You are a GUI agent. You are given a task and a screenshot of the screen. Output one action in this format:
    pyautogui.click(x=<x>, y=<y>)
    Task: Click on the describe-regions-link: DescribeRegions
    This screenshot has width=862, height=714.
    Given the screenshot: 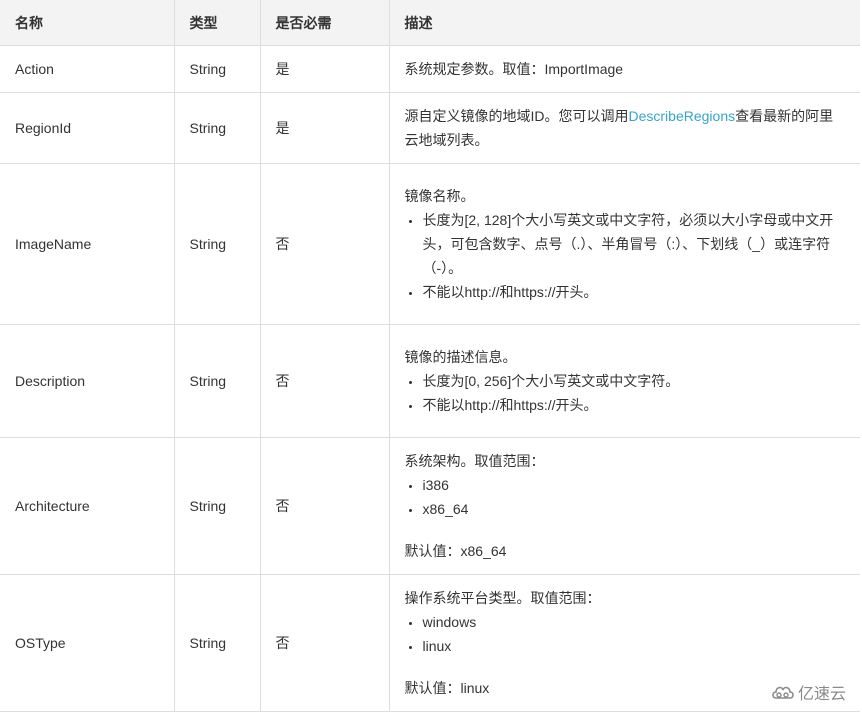 What is the action you would take?
    pyautogui.click(x=682, y=116)
    